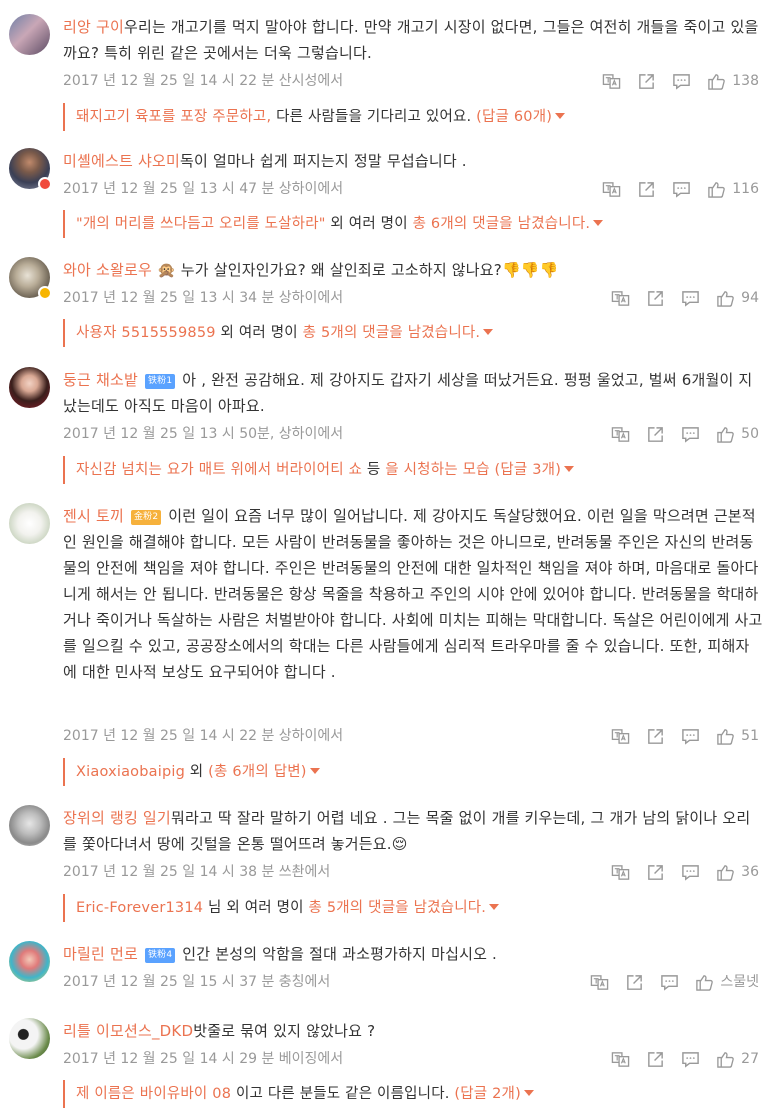 Image resolution: width=777 pixels, height=1118 pixels. Describe the element at coordinates (93, 27) in the screenshot. I see `username: 리앙 구이` at that location.